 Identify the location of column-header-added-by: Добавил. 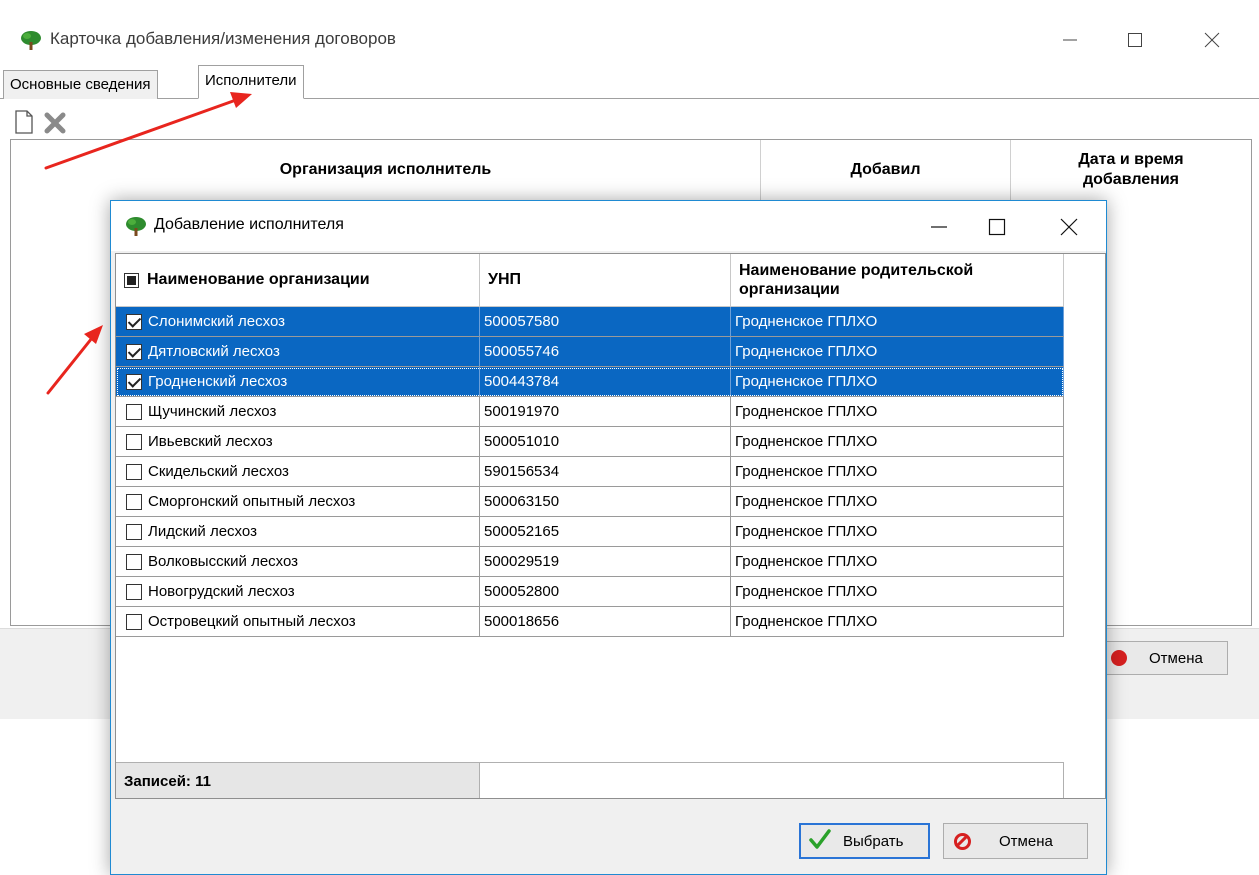
(886, 170).